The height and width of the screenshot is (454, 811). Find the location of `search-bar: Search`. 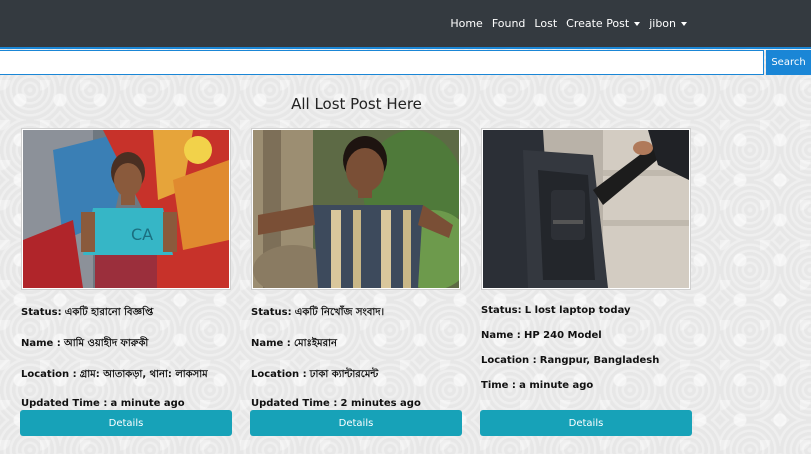

search-bar: Search is located at coordinates (405, 63).